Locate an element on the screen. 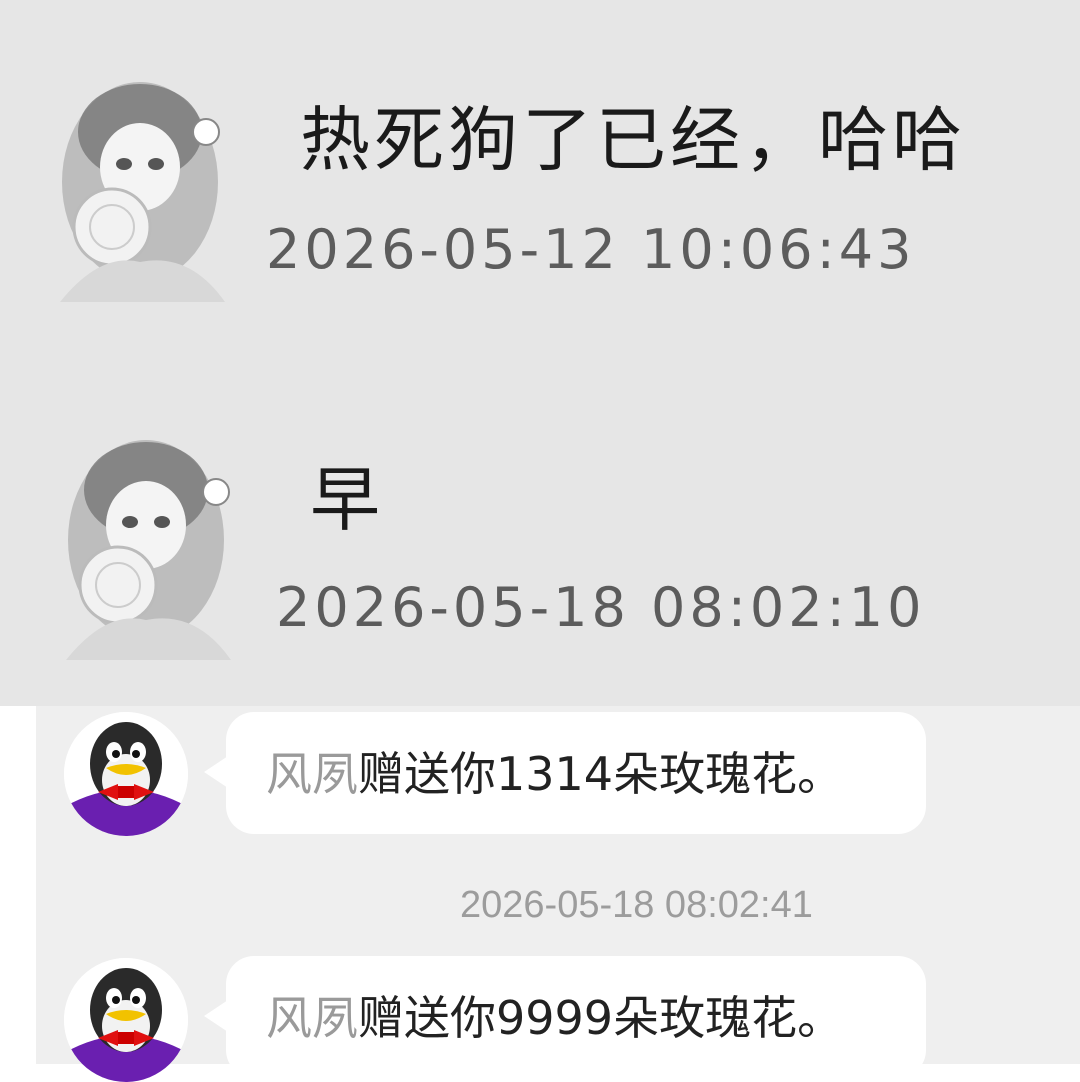 The image size is (1080, 1082). message-timestamp: 2026-05-18 08:02:10 is located at coordinates (601, 607).